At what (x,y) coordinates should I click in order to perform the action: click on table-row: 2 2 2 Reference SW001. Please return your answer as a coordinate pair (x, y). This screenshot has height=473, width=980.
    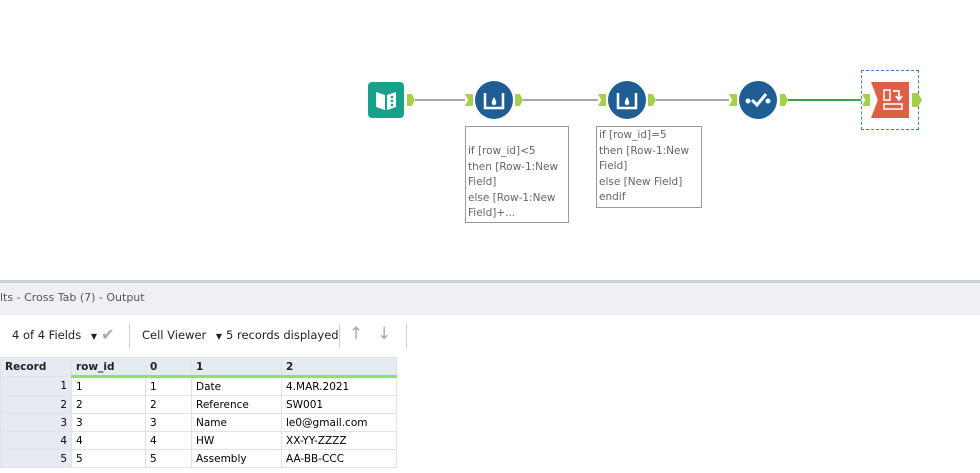
    Looking at the image, I should click on (198, 404).